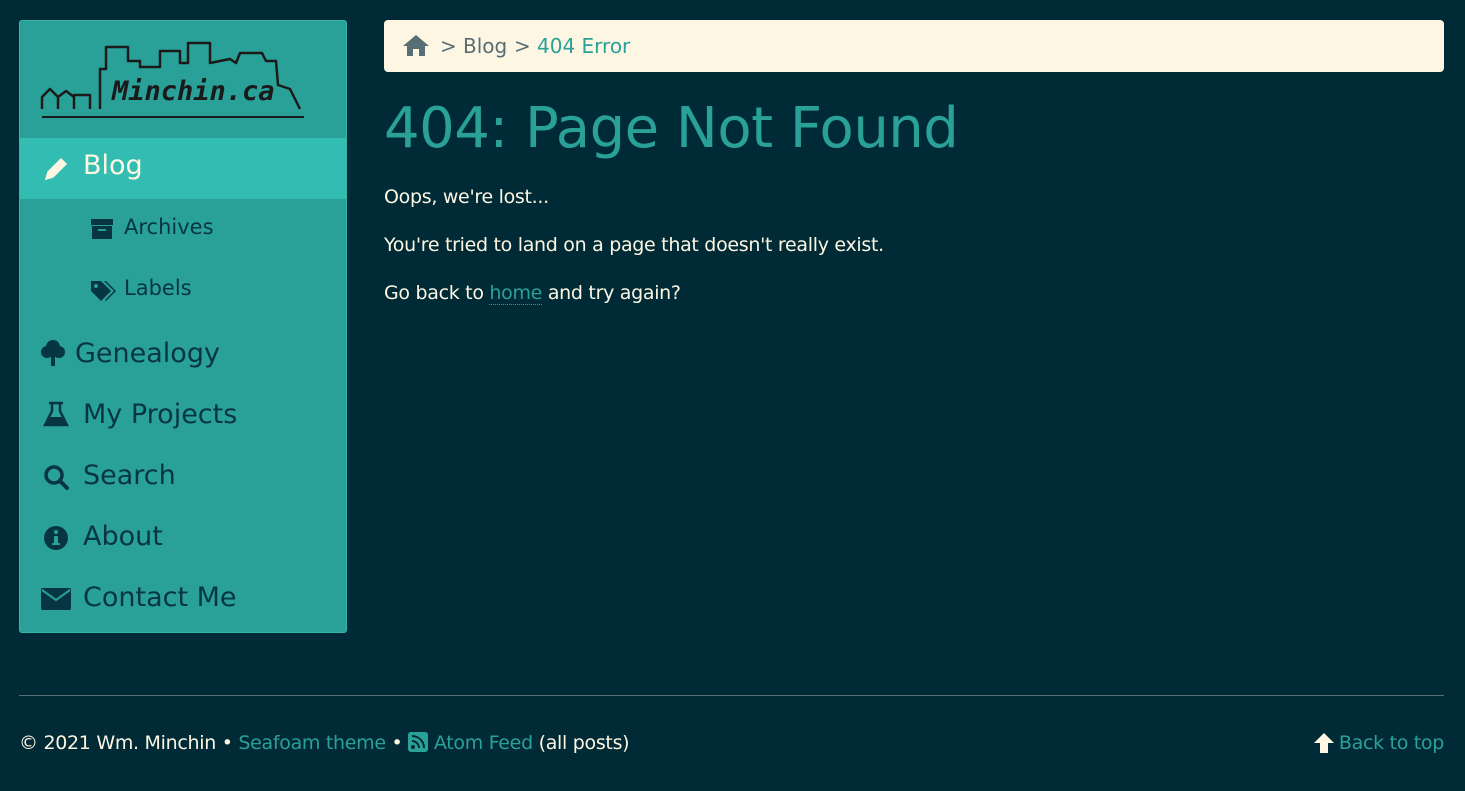 The height and width of the screenshot is (791, 1465). Describe the element at coordinates (129, 475) in the screenshot. I see `sidebar-item-label: Search` at that location.